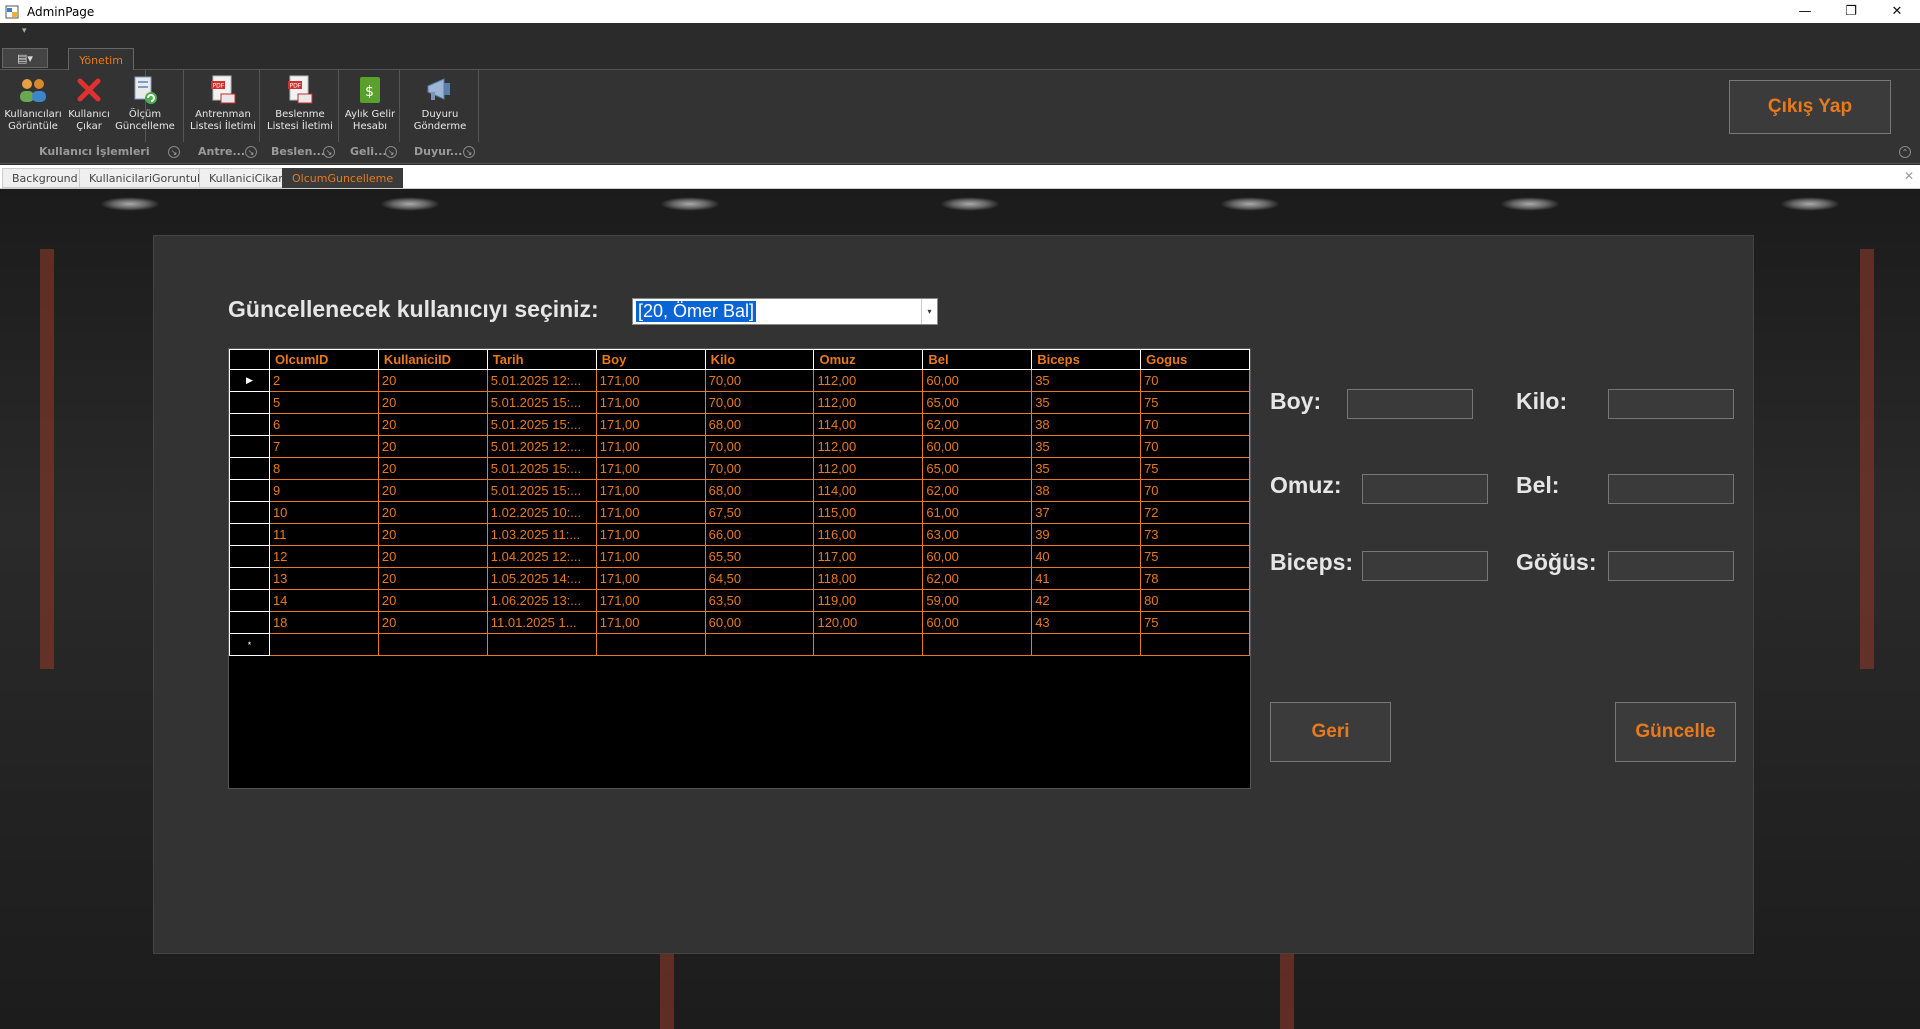  I want to click on collapse-ribbon-icon: ⌃, so click(1905, 152).